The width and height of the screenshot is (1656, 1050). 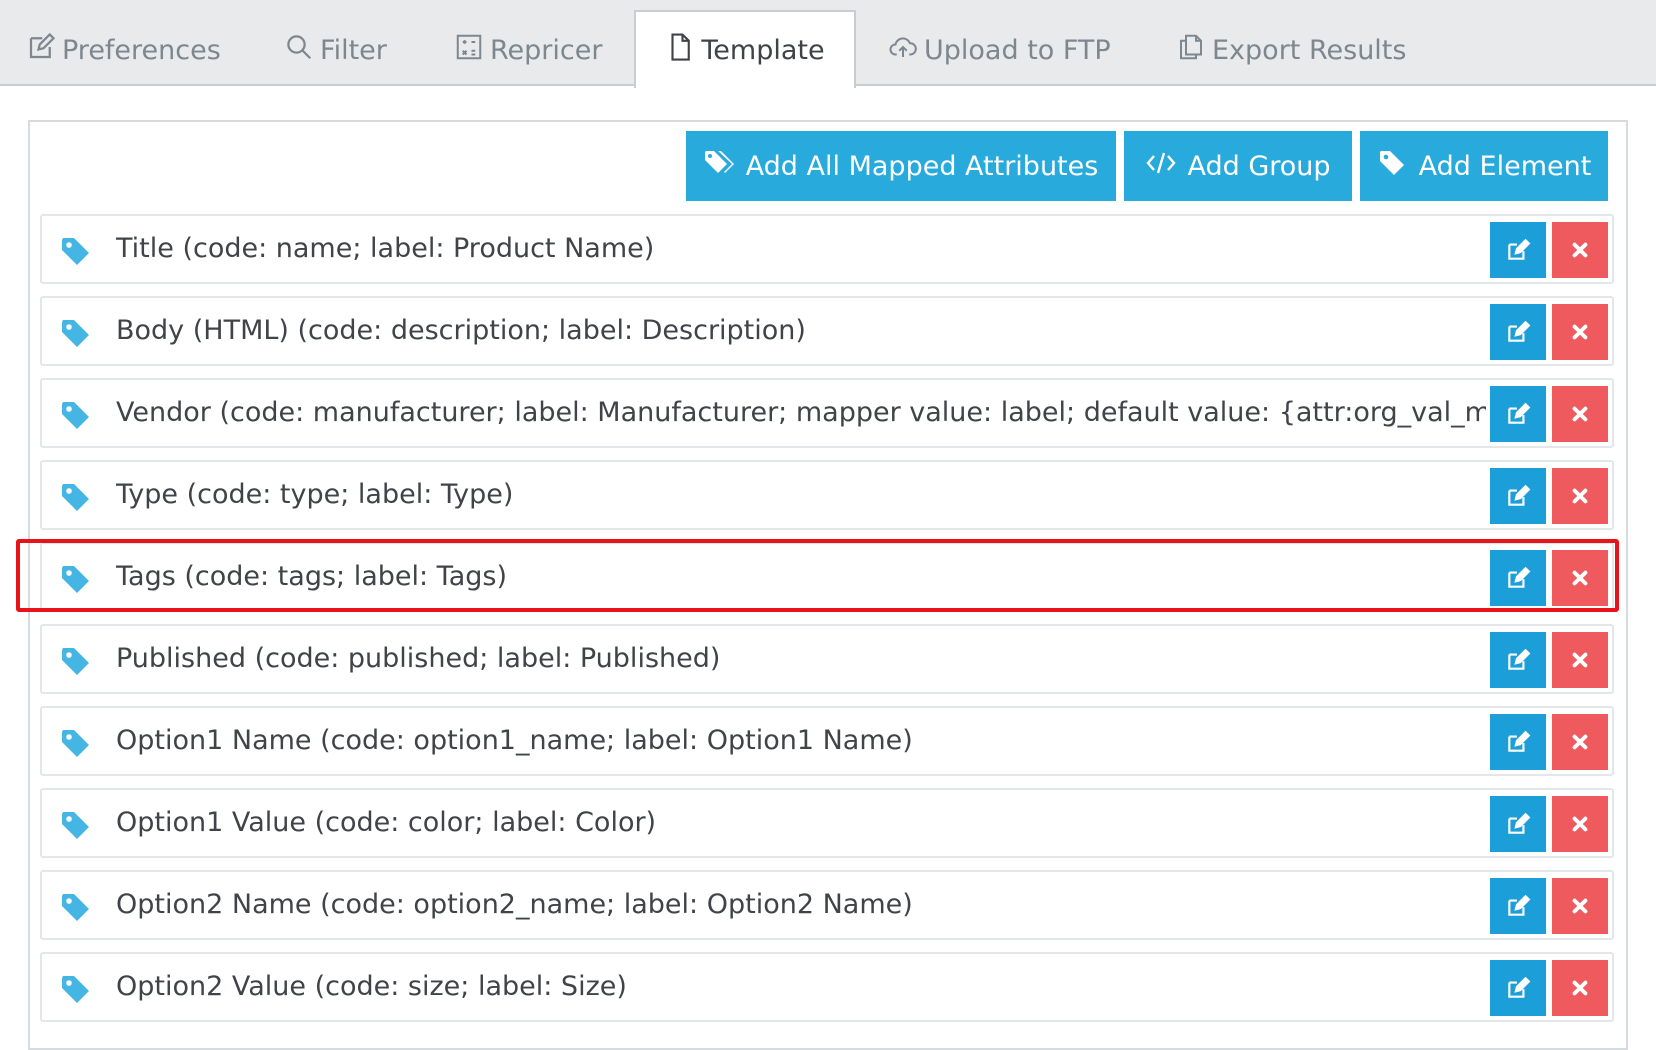 What do you see at coordinates (827, 495) in the screenshot?
I see `element-row: Type (code: type; label: Type)` at bounding box center [827, 495].